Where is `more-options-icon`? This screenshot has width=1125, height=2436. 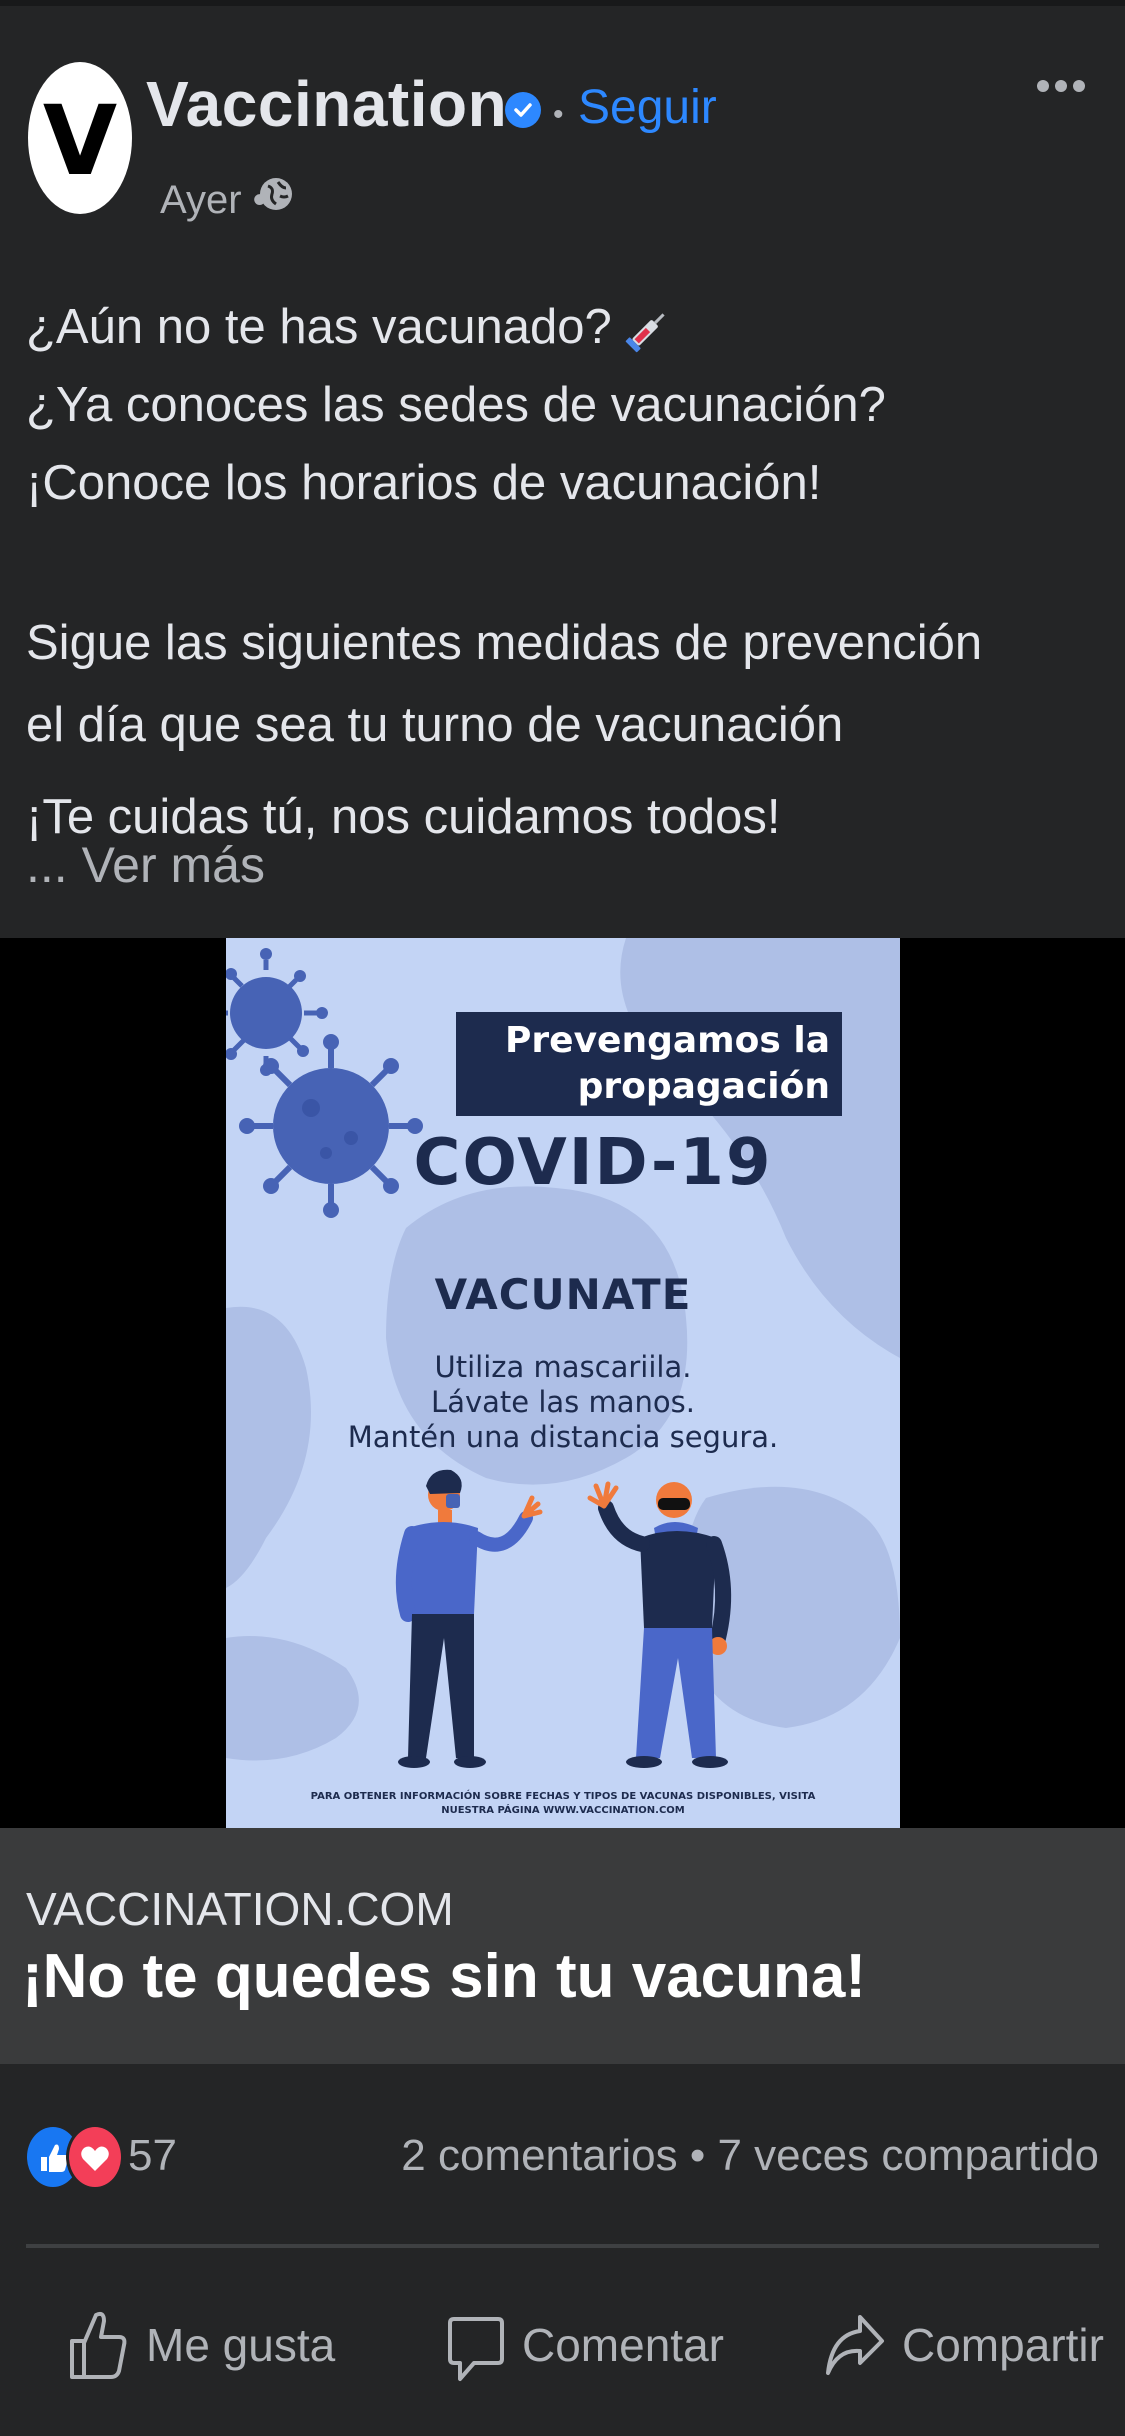 more-options-icon is located at coordinates (1061, 86).